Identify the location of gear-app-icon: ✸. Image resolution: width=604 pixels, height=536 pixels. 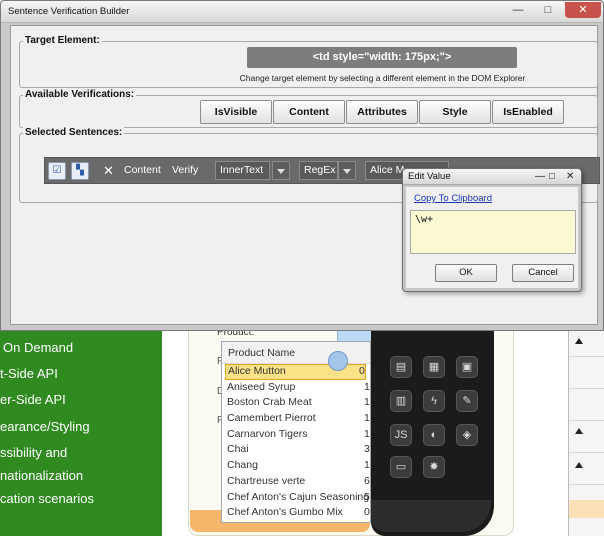
(434, 467).